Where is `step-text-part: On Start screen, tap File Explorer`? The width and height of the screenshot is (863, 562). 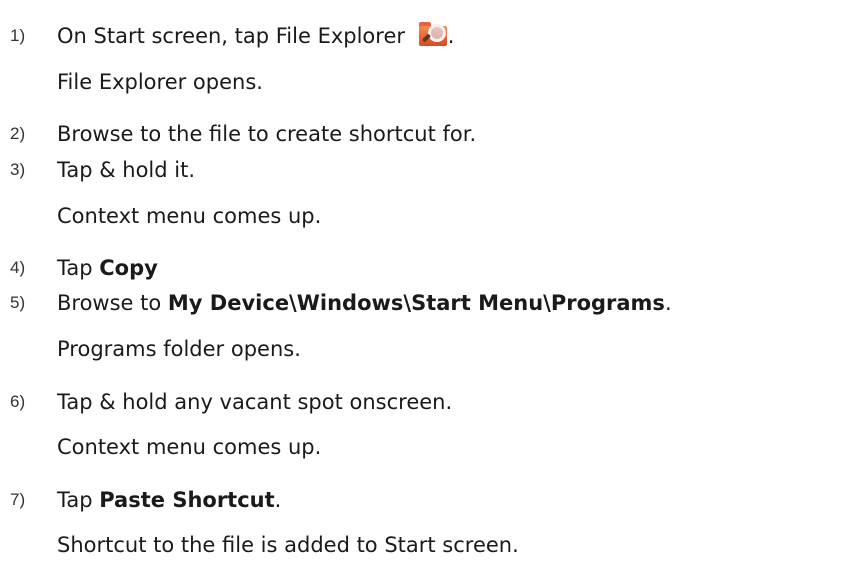 step-text-part: On Start screen, tap File Explorer is located at coordinates (234, 36).